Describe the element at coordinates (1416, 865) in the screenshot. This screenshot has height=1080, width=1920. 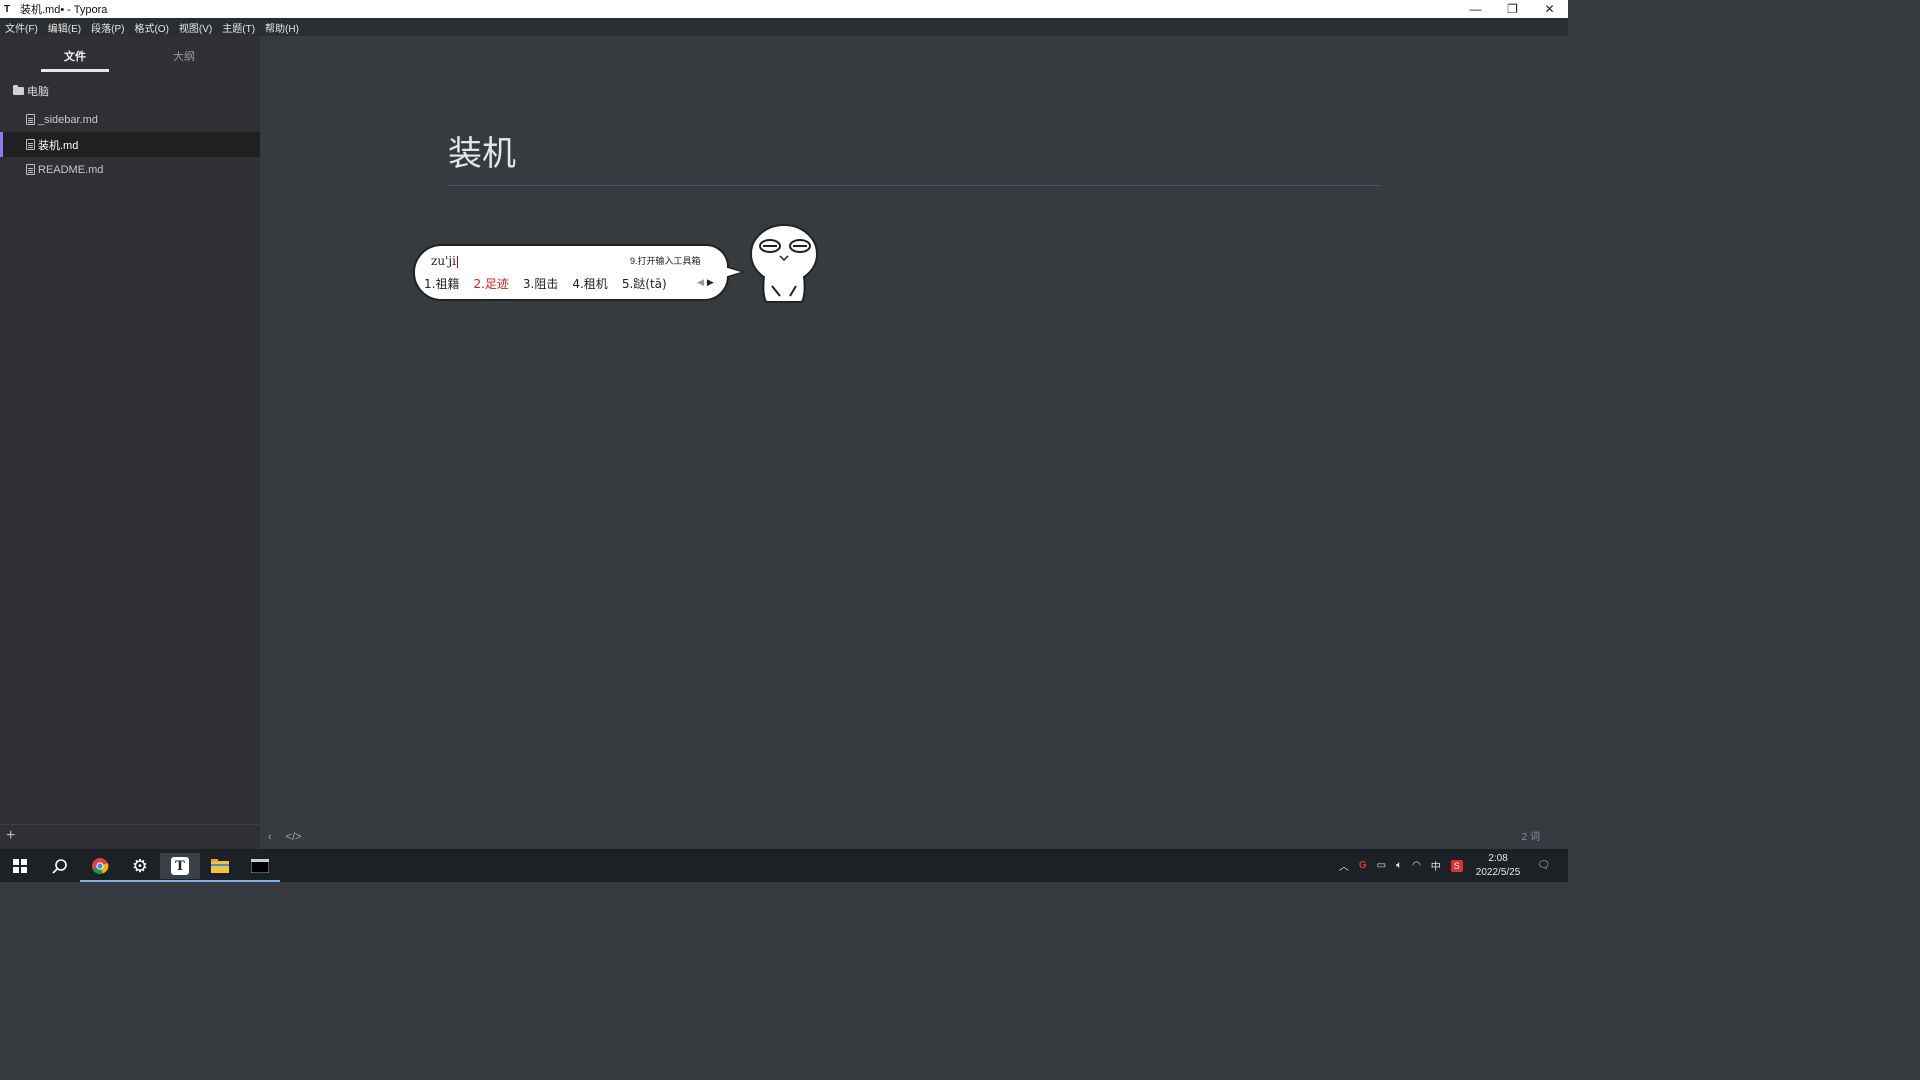
I see `network-icon: ◠` at that location.